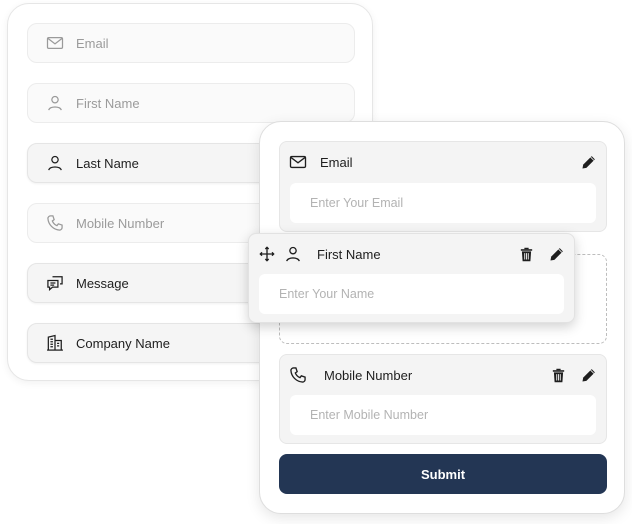  I want to click on email-input, so click(443, 203).